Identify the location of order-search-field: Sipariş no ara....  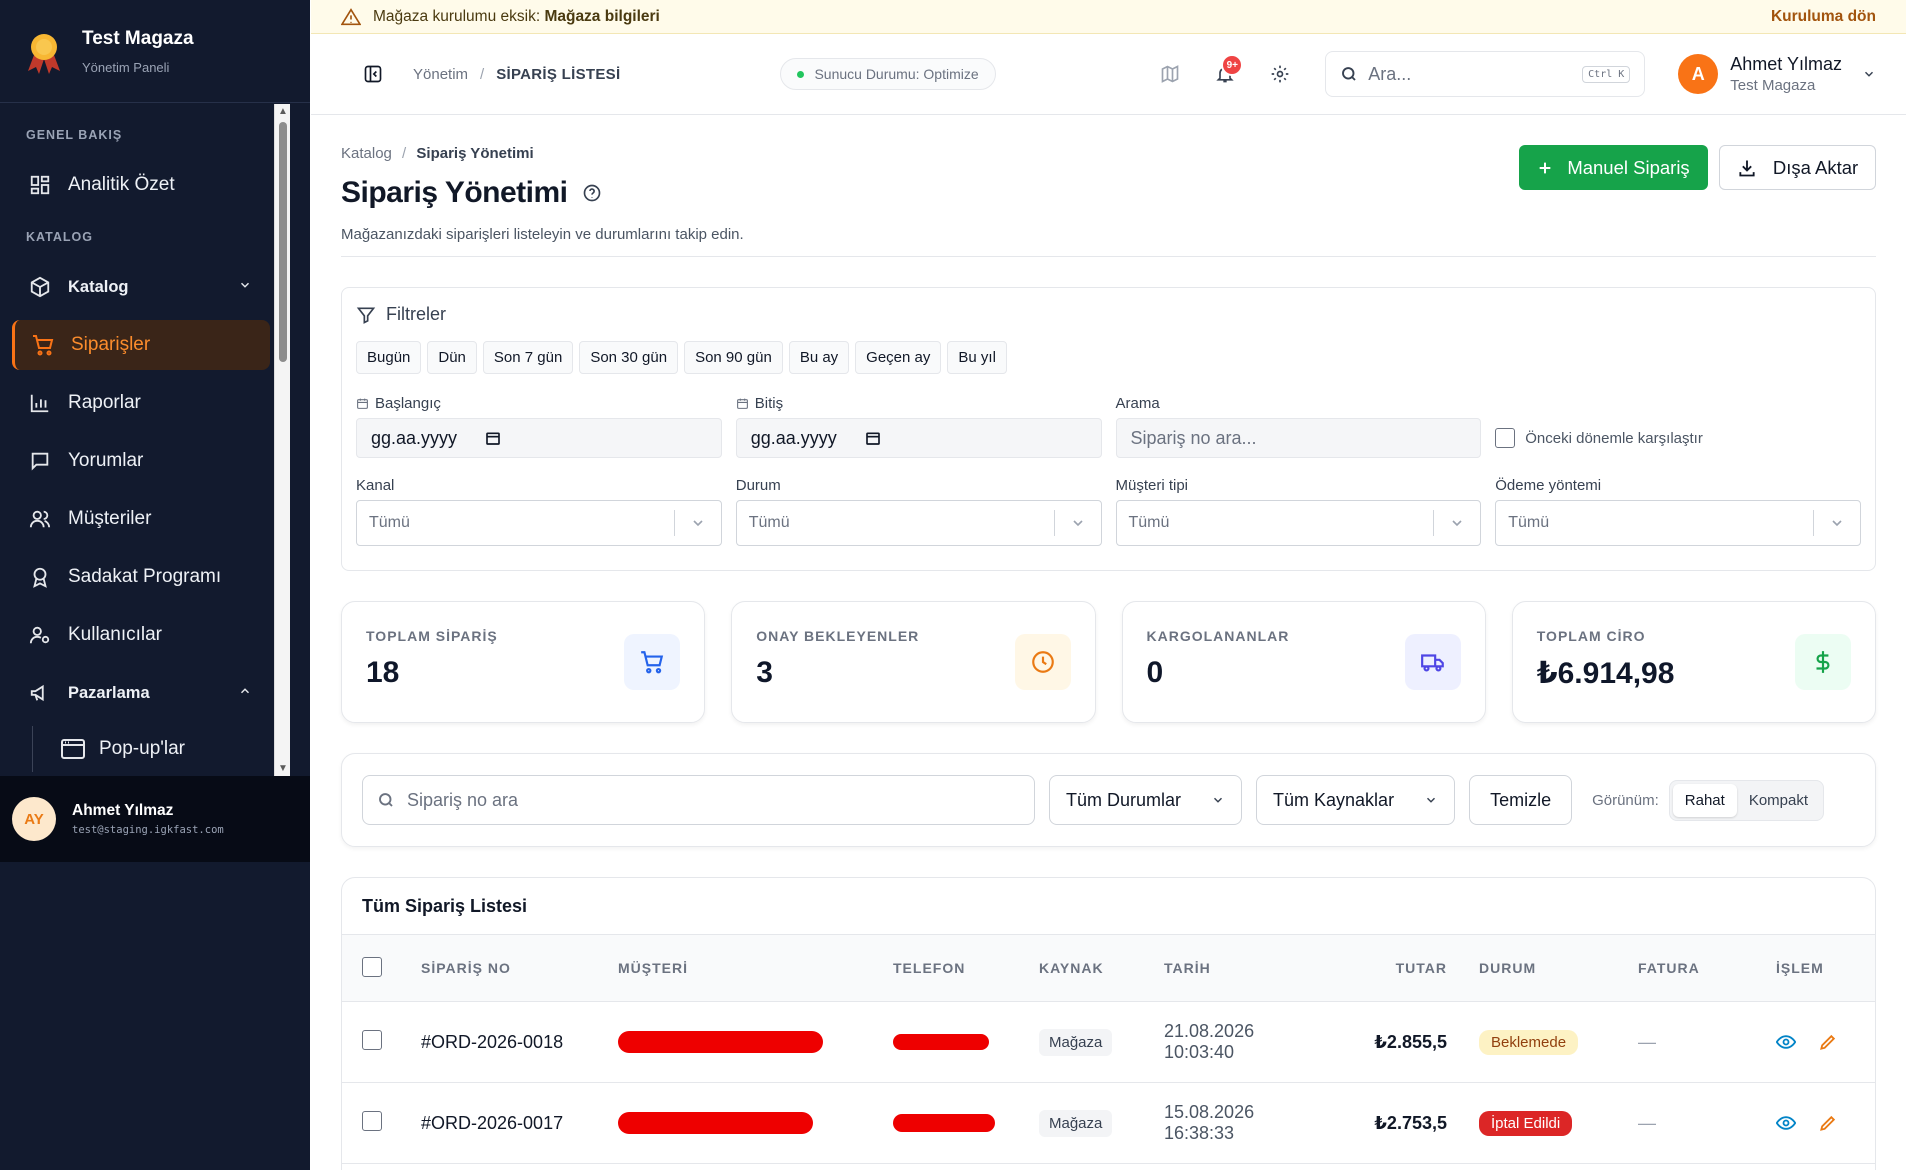
(1298, 438).